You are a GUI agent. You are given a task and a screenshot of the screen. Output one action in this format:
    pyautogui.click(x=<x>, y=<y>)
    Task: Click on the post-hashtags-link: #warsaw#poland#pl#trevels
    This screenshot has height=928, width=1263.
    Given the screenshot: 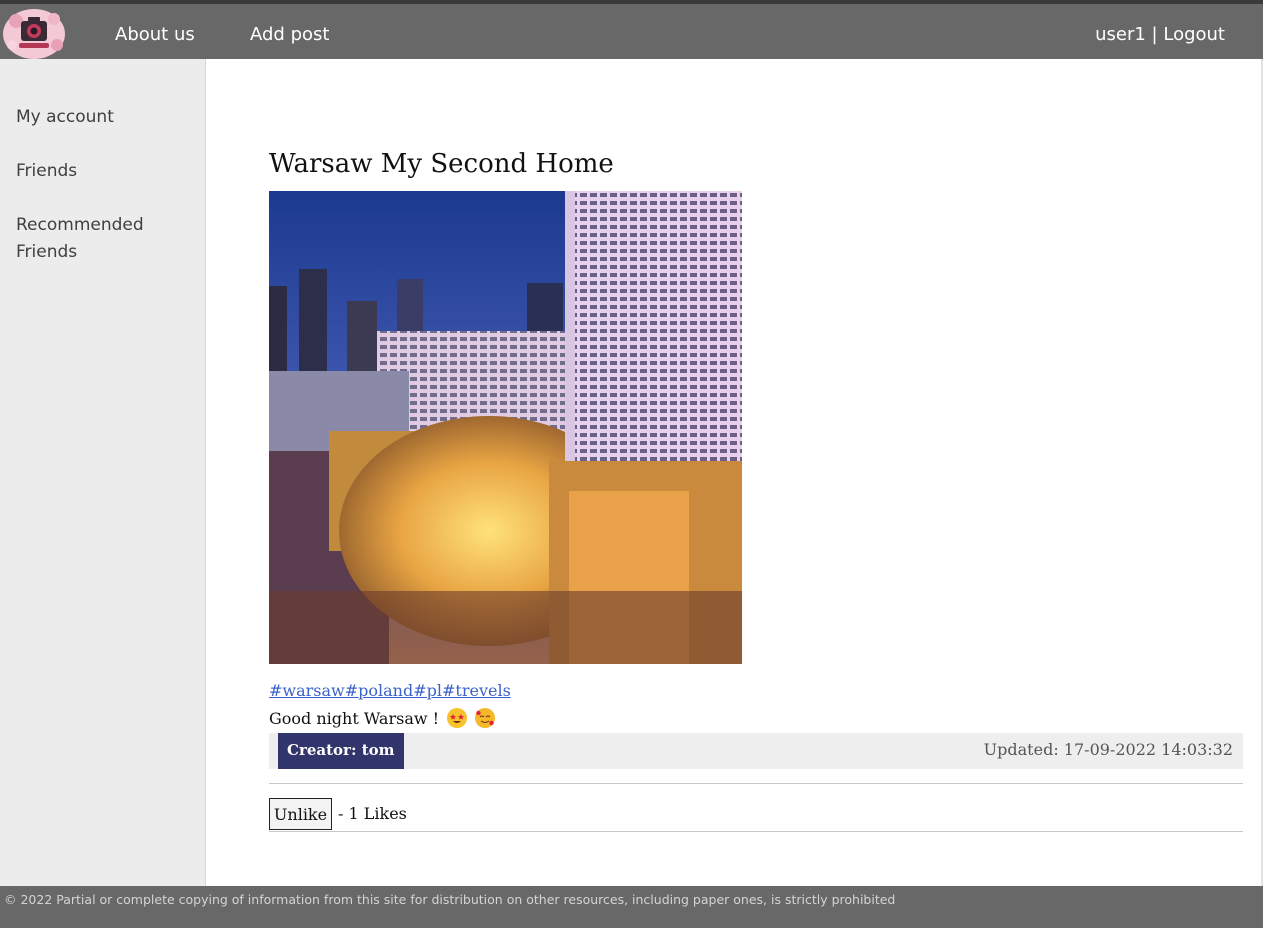 What is the action you would take?
    pyautogui.click(x=390, y=690)
    